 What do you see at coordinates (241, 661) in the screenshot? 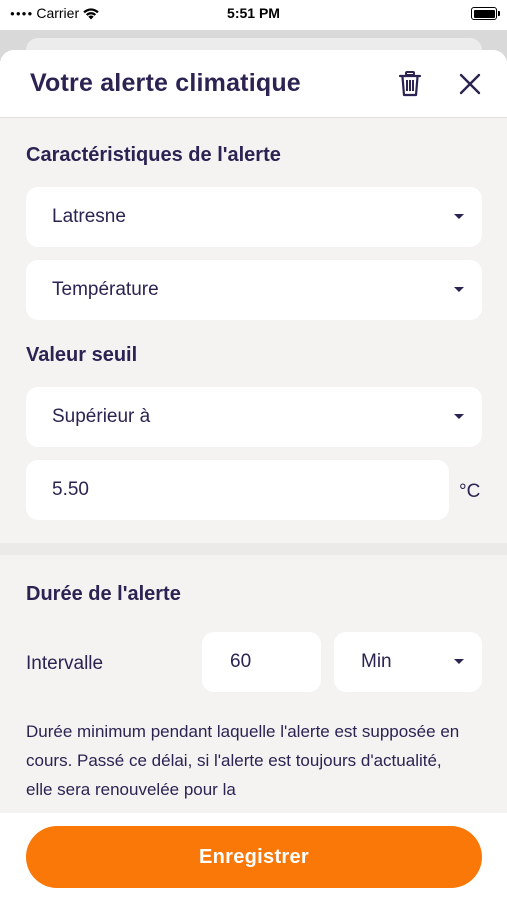
I see `interval-value: 60` at bounding box center [241, 661].